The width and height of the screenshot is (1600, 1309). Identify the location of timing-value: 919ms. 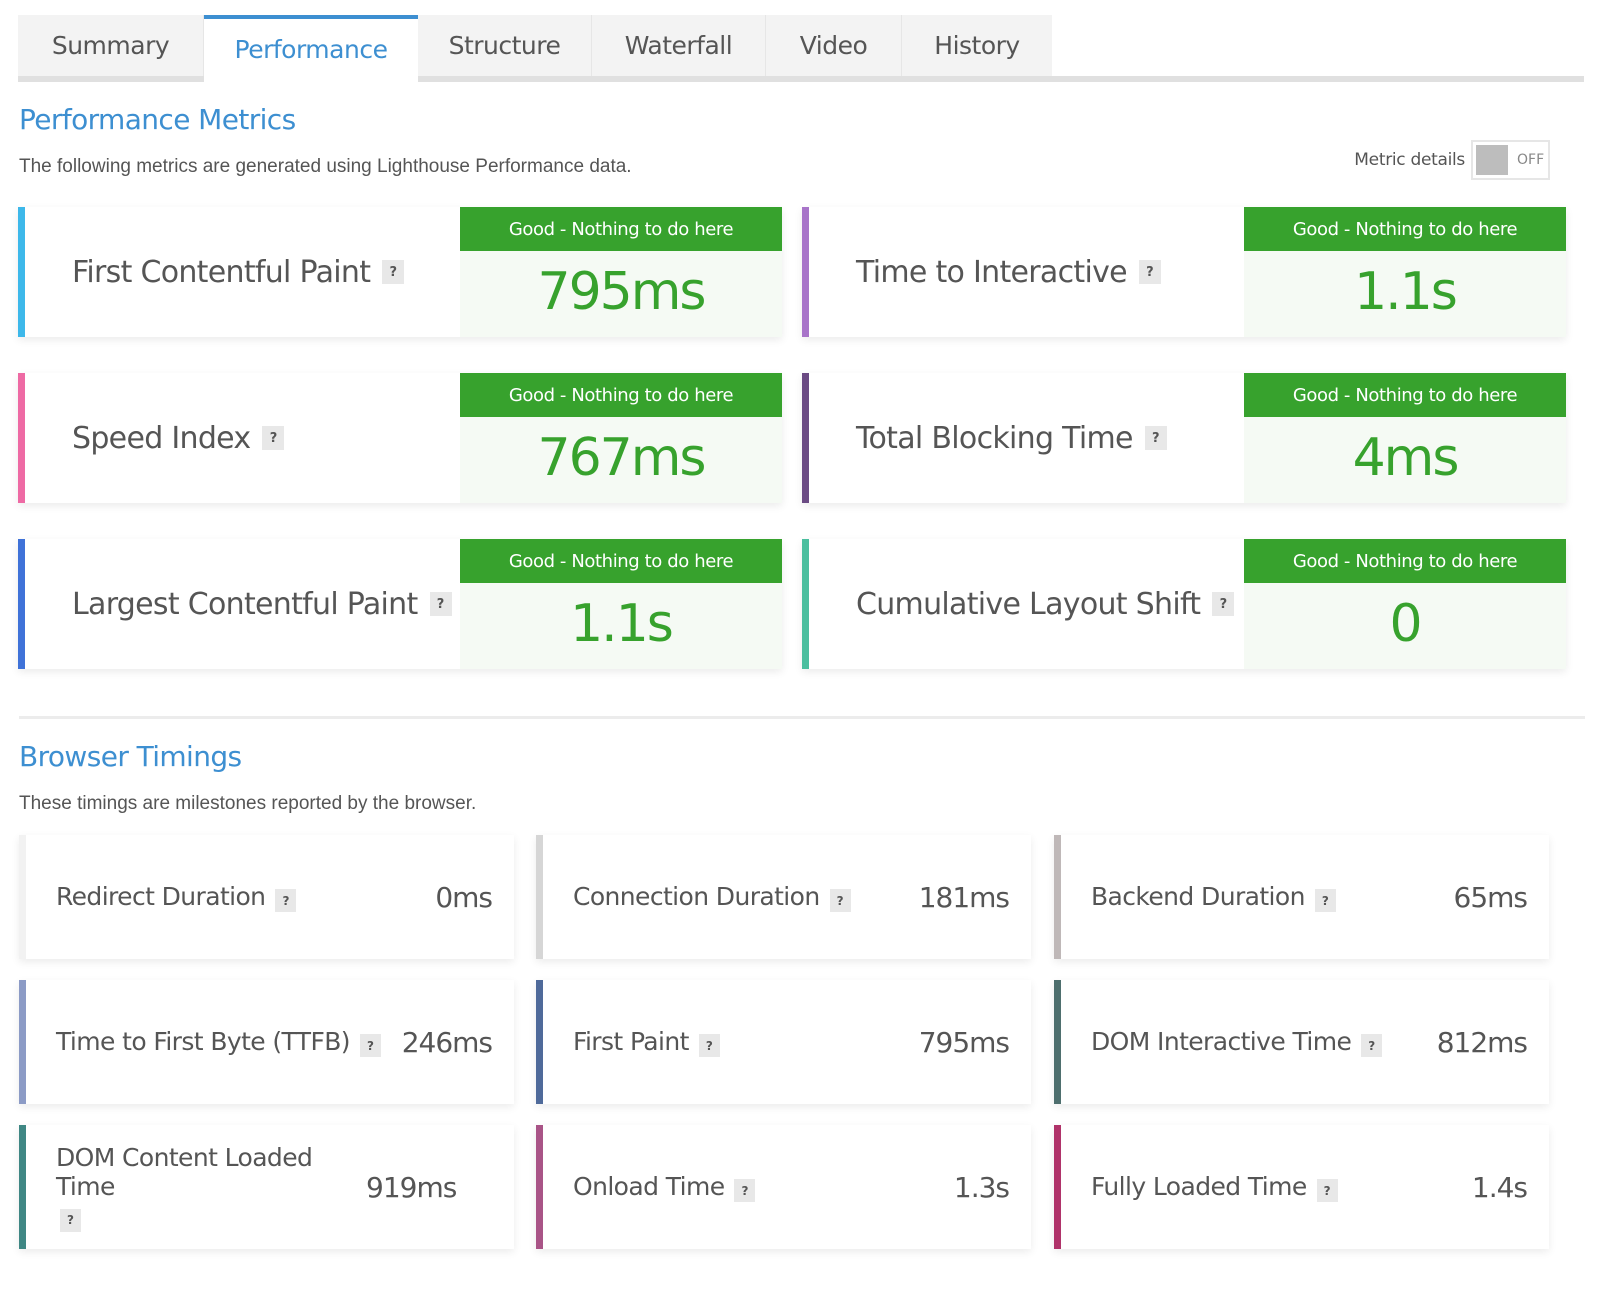
(411, 1187).